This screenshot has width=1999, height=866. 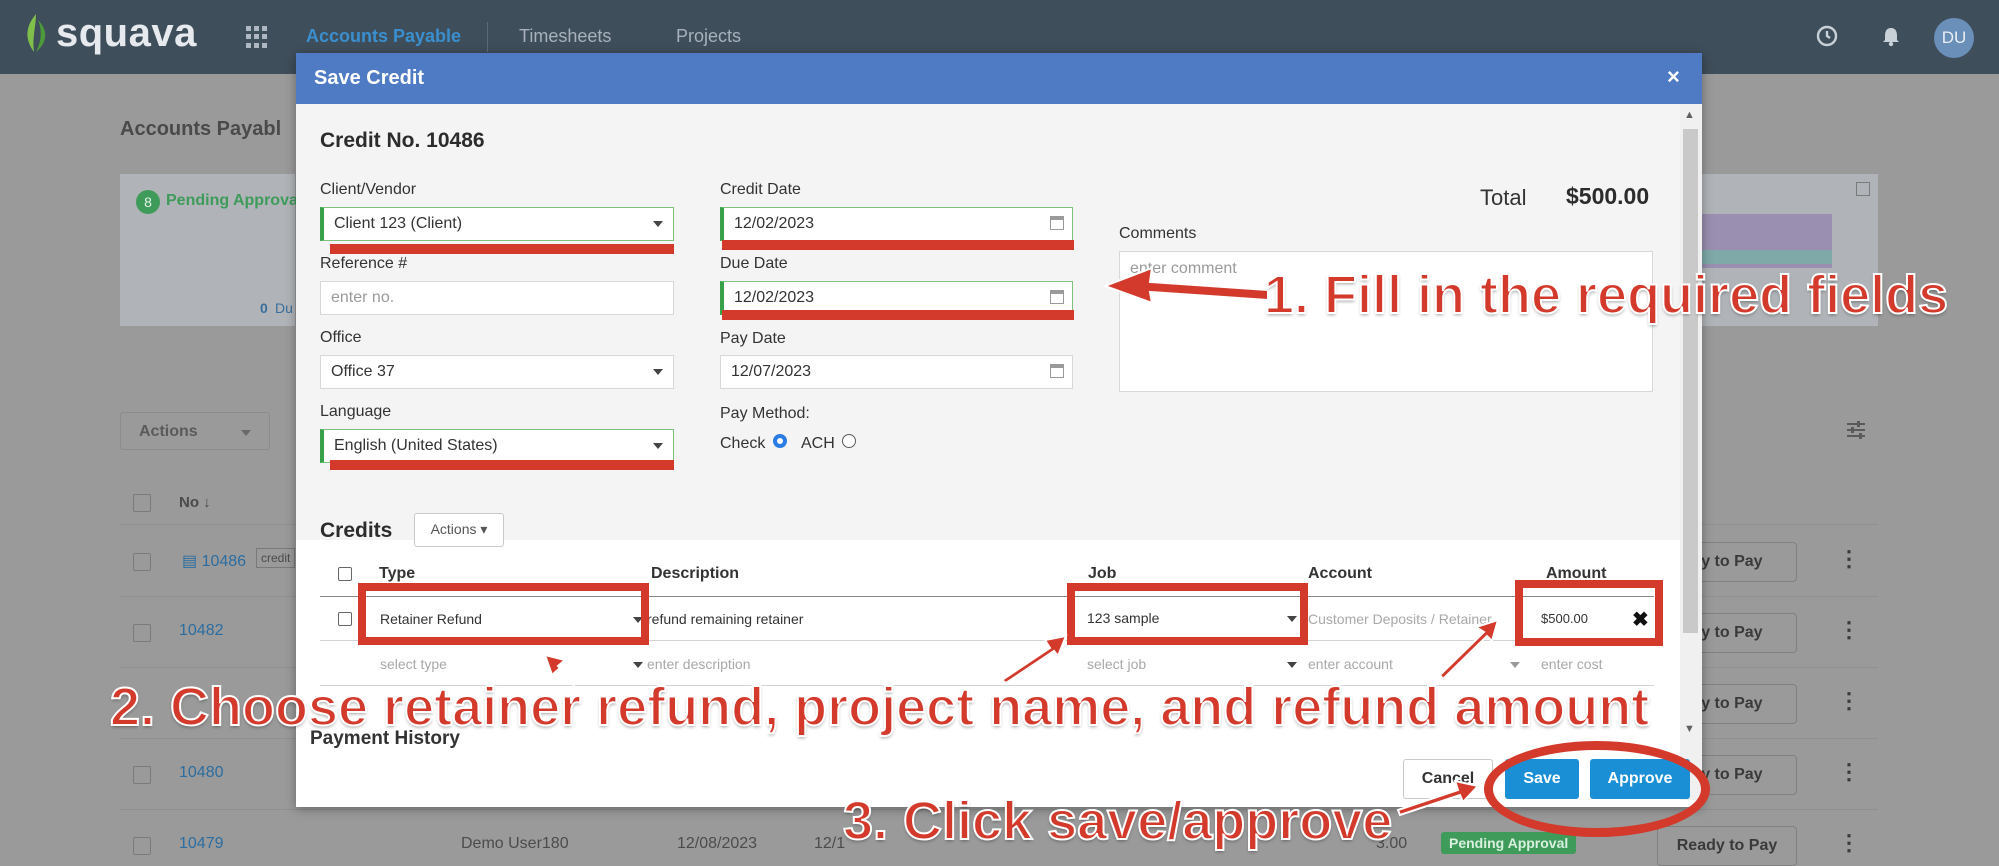 I want to click on annotation-step3: 3. Click save/approve, so click(x=1117, y=821).